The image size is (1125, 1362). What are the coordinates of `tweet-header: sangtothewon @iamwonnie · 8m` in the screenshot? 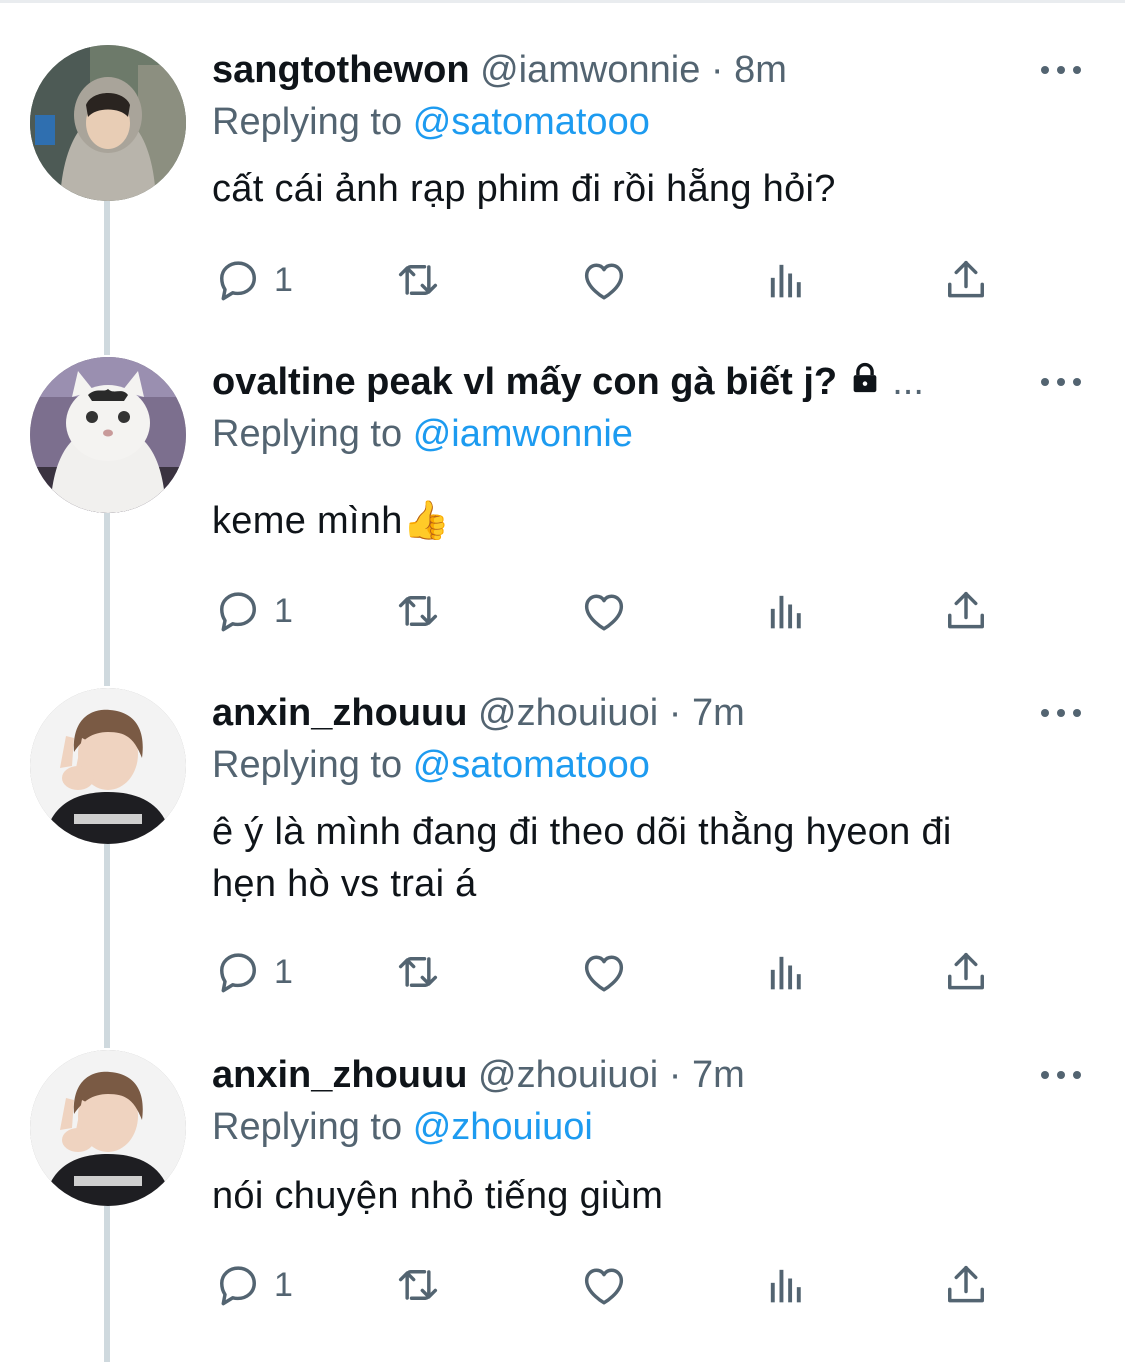 It's located at (628, 70).